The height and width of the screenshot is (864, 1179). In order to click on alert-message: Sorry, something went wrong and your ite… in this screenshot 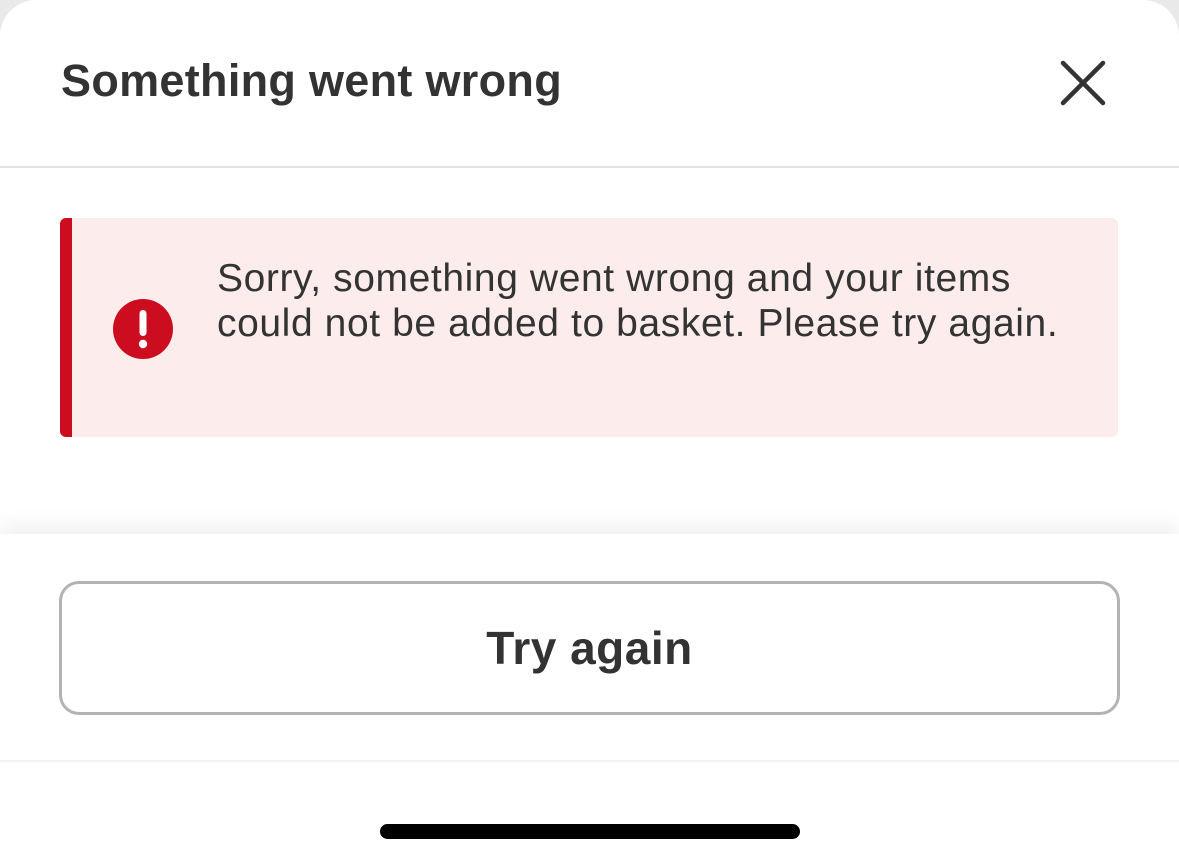, I will do `click(638, 301)`.